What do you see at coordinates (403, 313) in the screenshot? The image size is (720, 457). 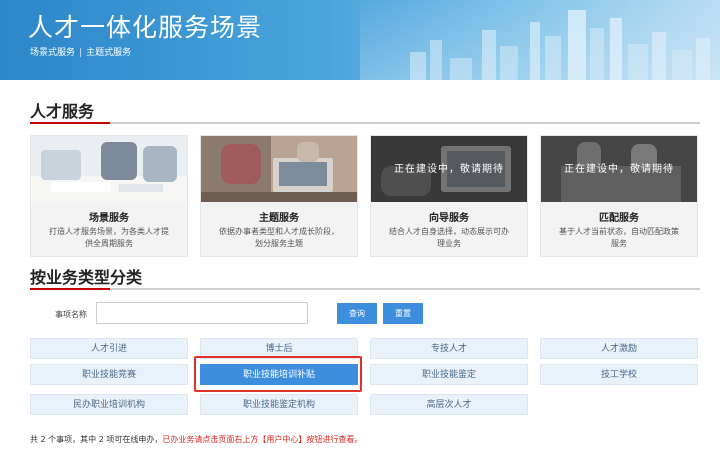 I see `reset-button: 重置` at bounding box center [403, 313].